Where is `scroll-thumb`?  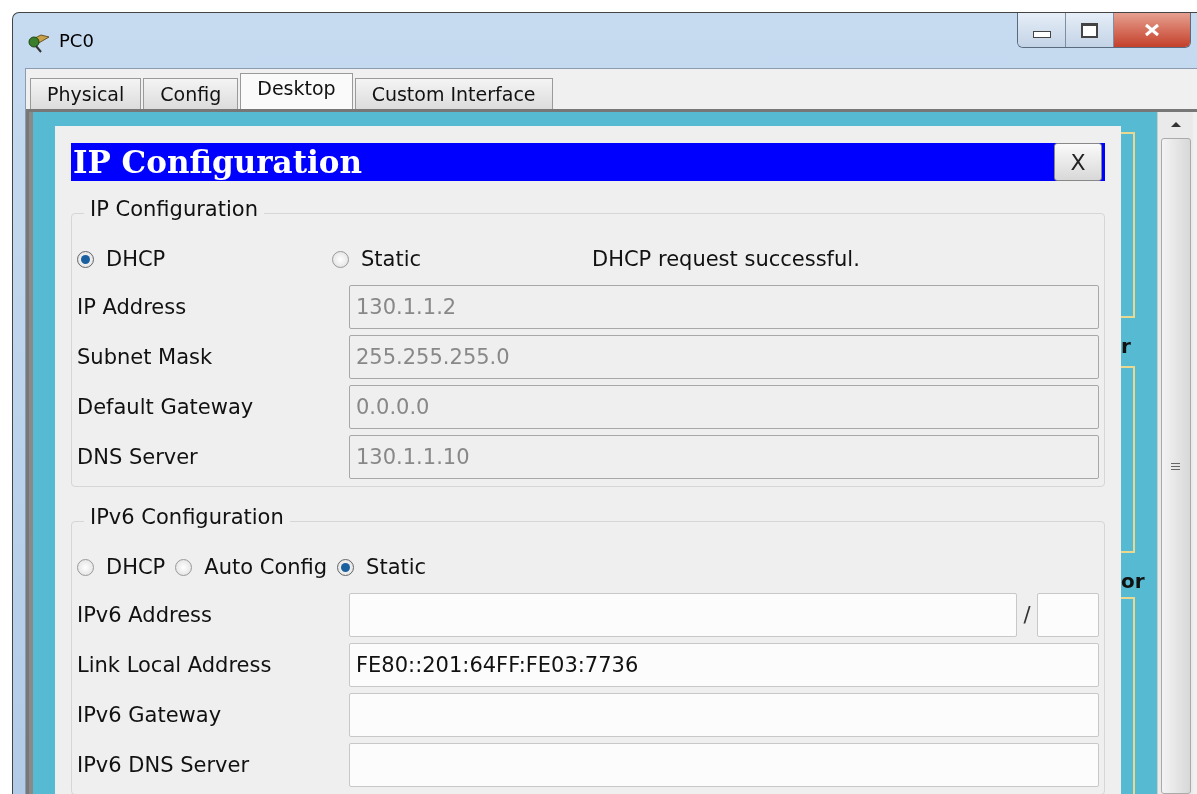
scroll-thumb is located at coordinates (1175, 466).